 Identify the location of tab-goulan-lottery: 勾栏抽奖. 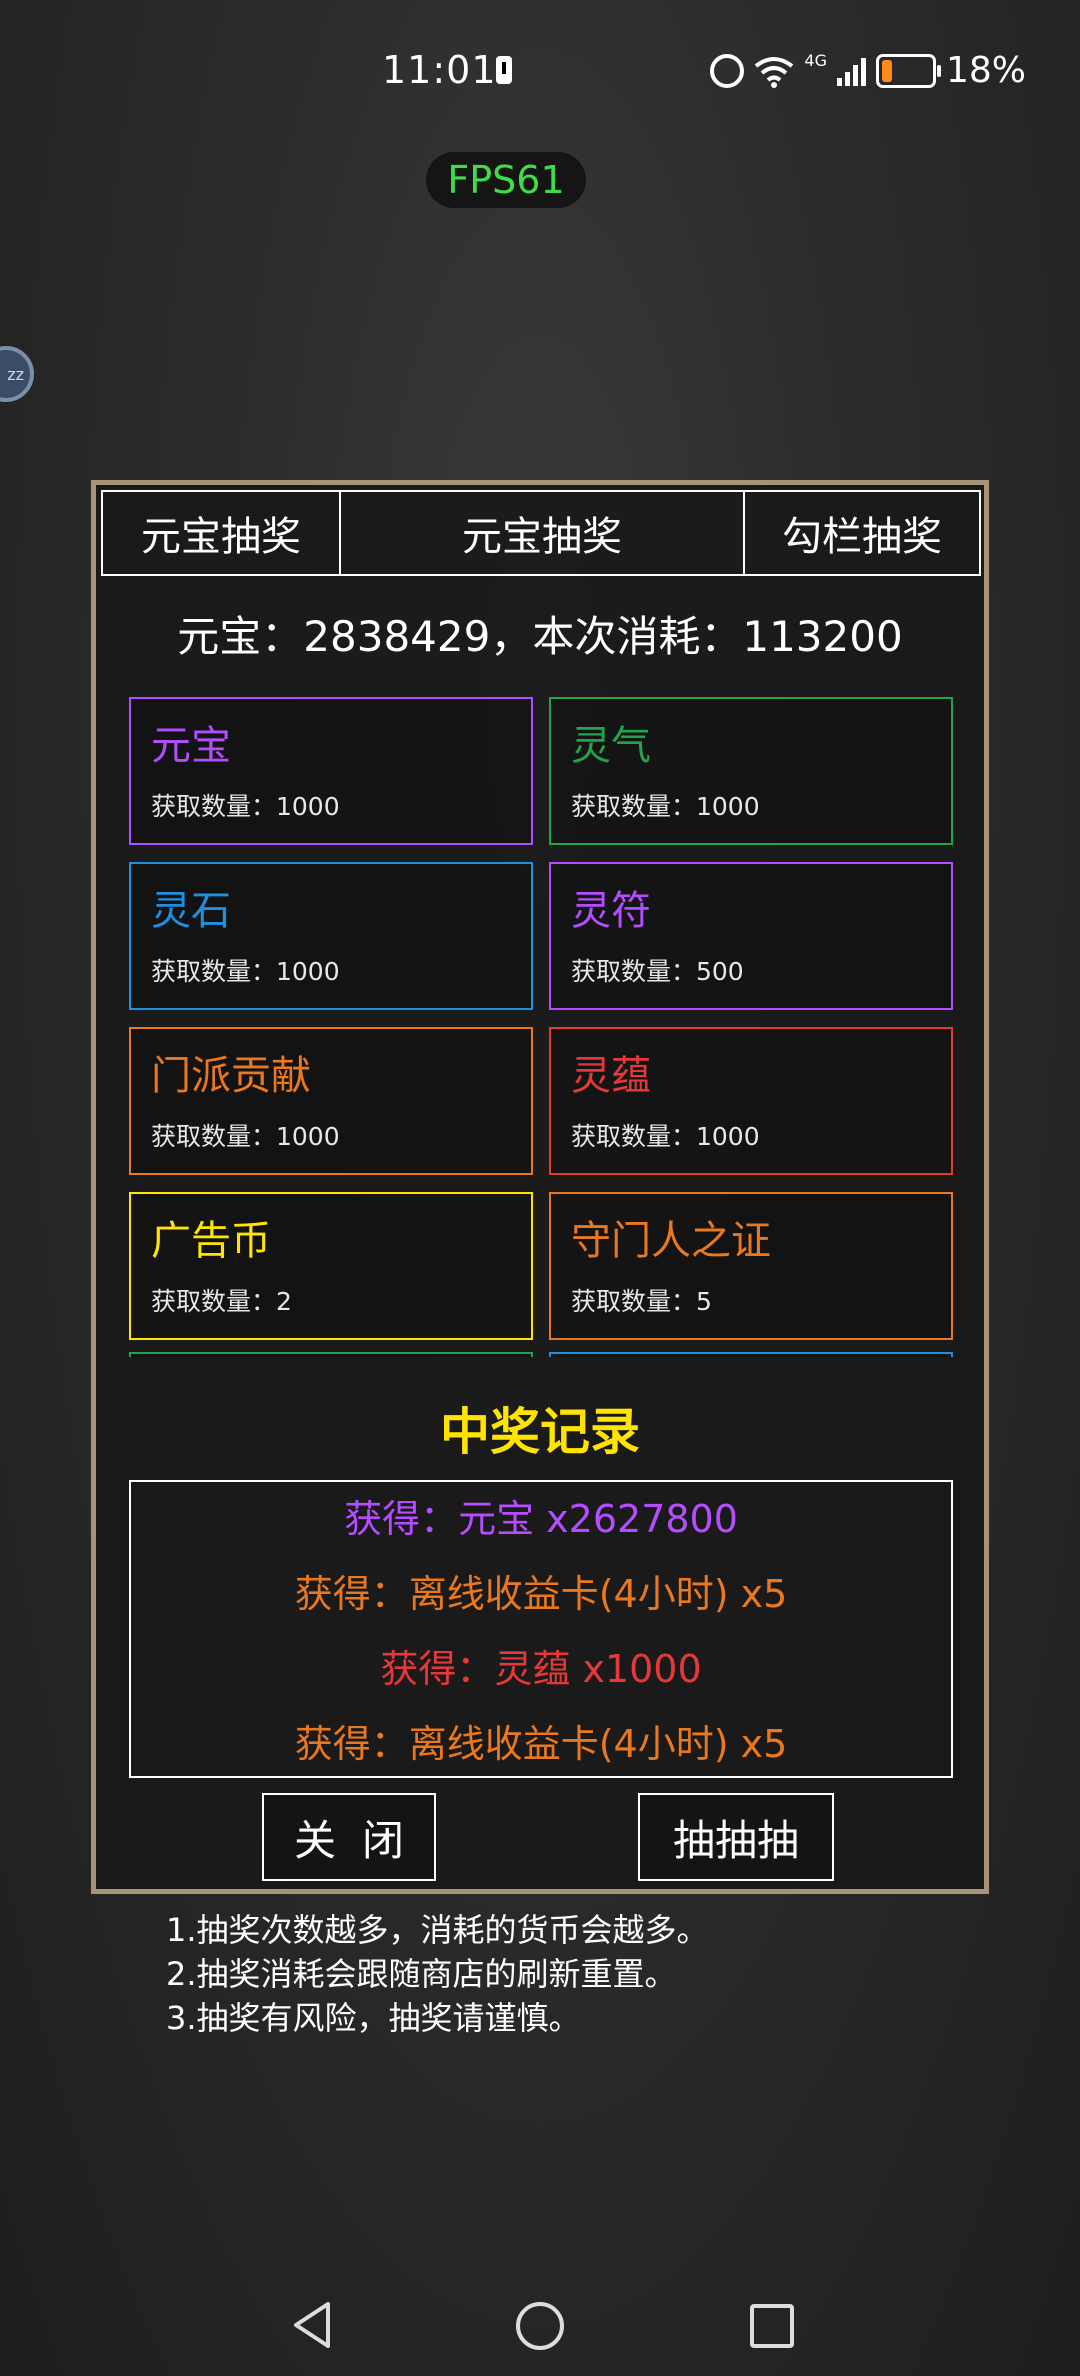
(862, 533).